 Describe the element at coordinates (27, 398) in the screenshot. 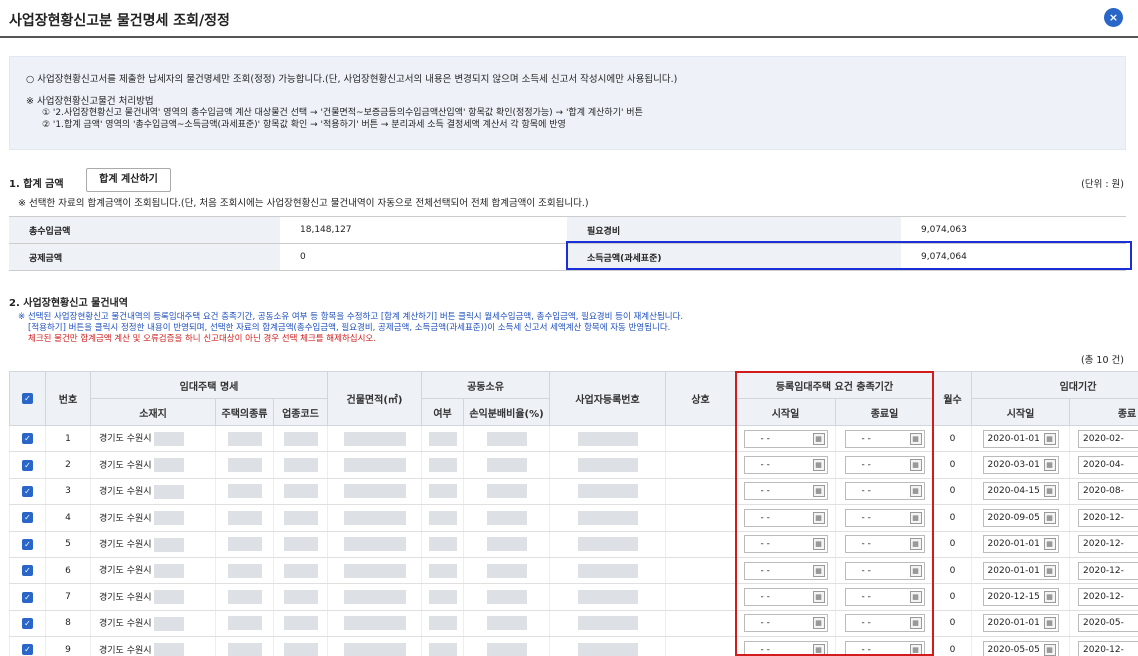

I see `select-all-checkbox: ✓` at that location.